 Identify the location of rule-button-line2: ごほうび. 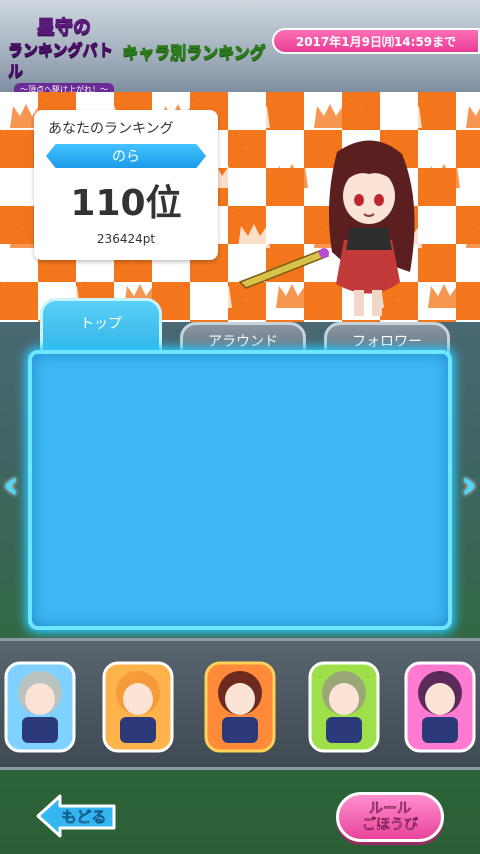
(390, 825).